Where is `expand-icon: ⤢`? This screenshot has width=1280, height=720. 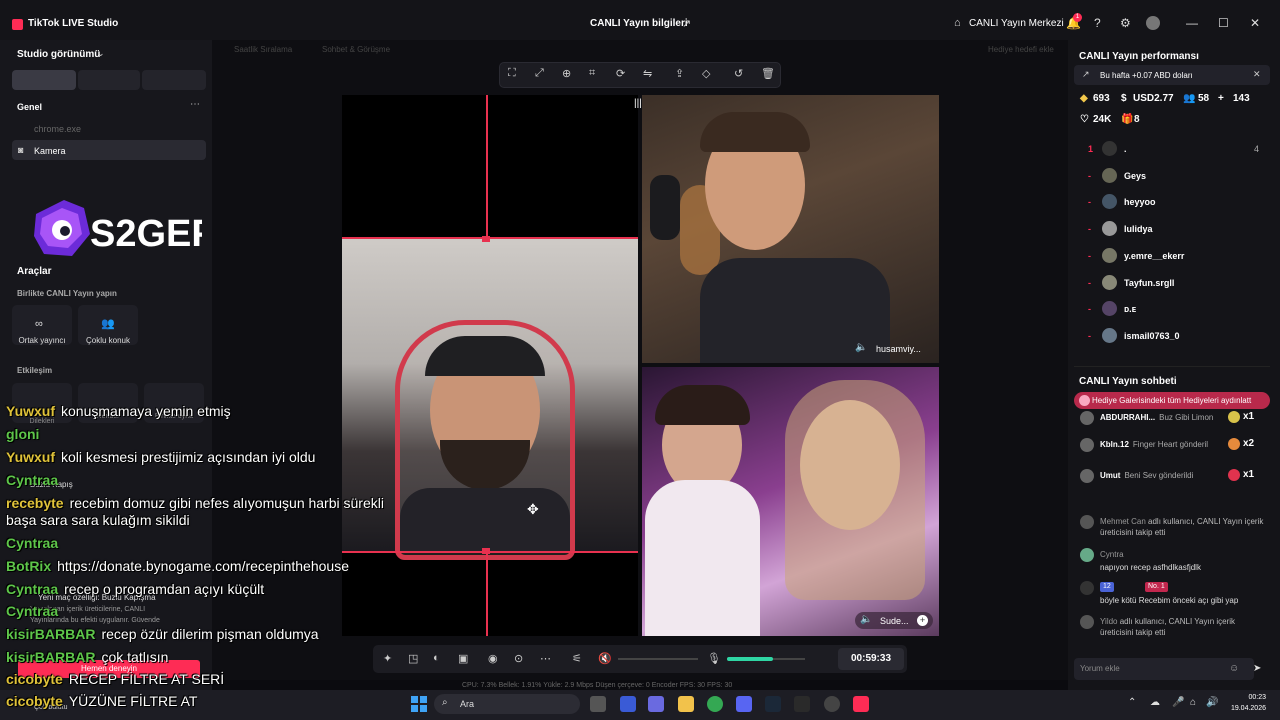 expand-icon: ⤢ is located at coordinates (539, 73).